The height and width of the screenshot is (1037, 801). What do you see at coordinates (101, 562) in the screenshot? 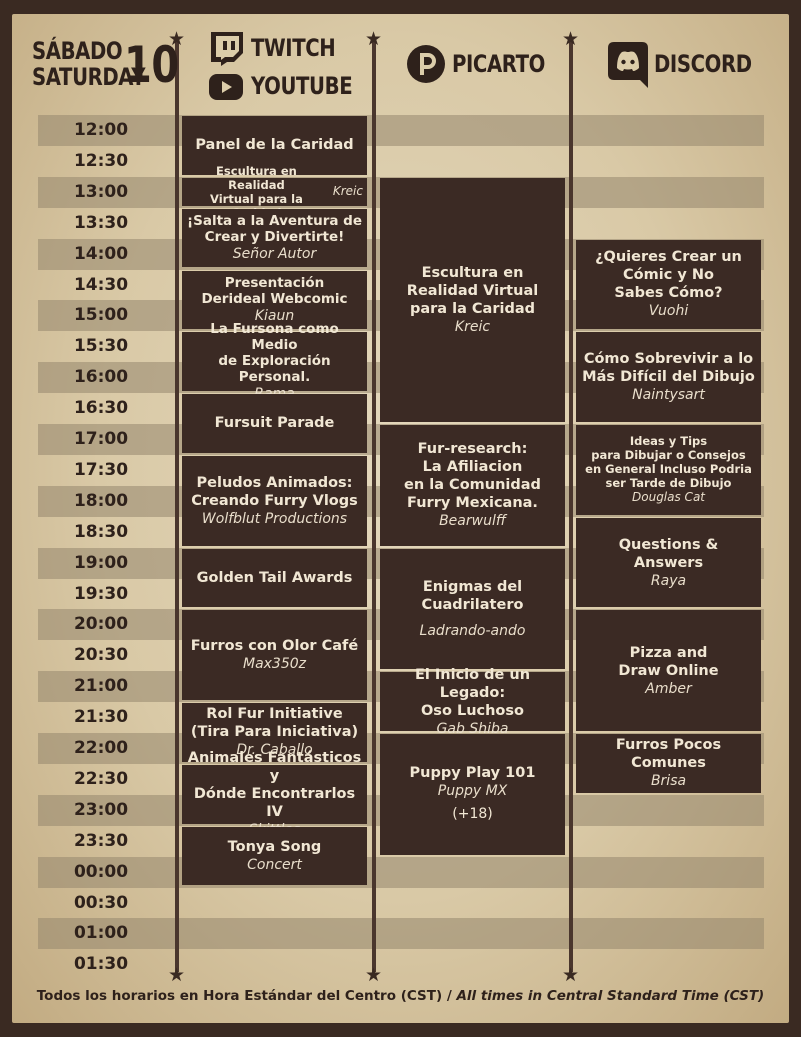
I see `time-label: 19:00` at bounding box center [101, 562].